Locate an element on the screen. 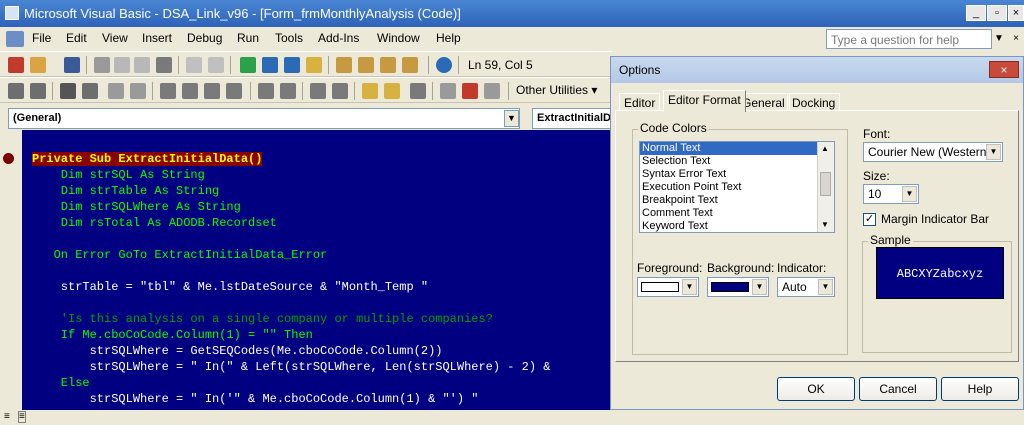 The width and height of the screenshot is (1024, 425). eraser-icon is located at coordinates (448, 91).